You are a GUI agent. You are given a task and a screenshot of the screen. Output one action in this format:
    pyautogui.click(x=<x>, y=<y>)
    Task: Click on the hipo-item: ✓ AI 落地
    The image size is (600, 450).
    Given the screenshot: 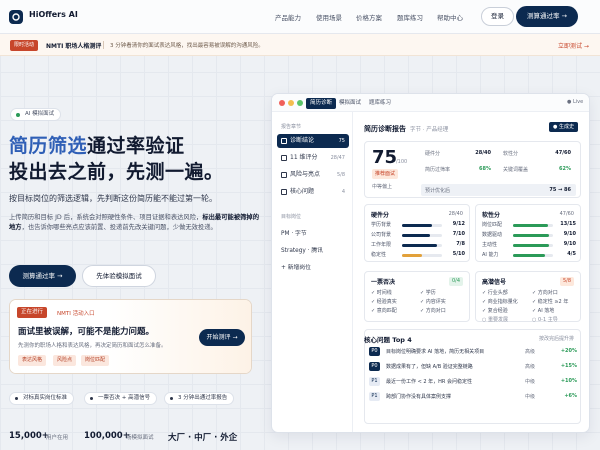 What is the action you would take?
    pyautogui.click(x=543, y=311)
    